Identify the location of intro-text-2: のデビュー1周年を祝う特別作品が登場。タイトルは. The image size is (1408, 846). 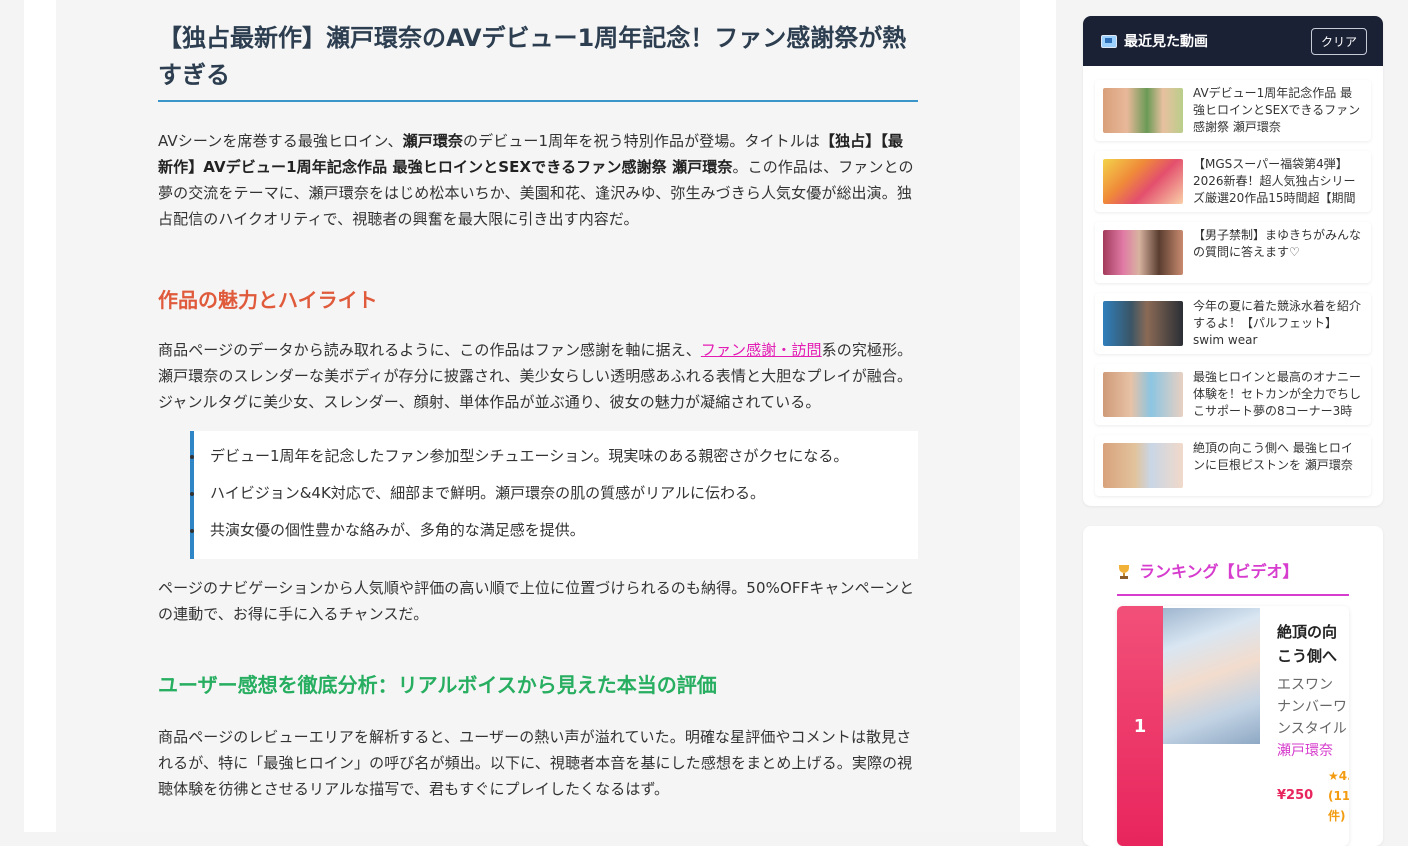
(641, 141).